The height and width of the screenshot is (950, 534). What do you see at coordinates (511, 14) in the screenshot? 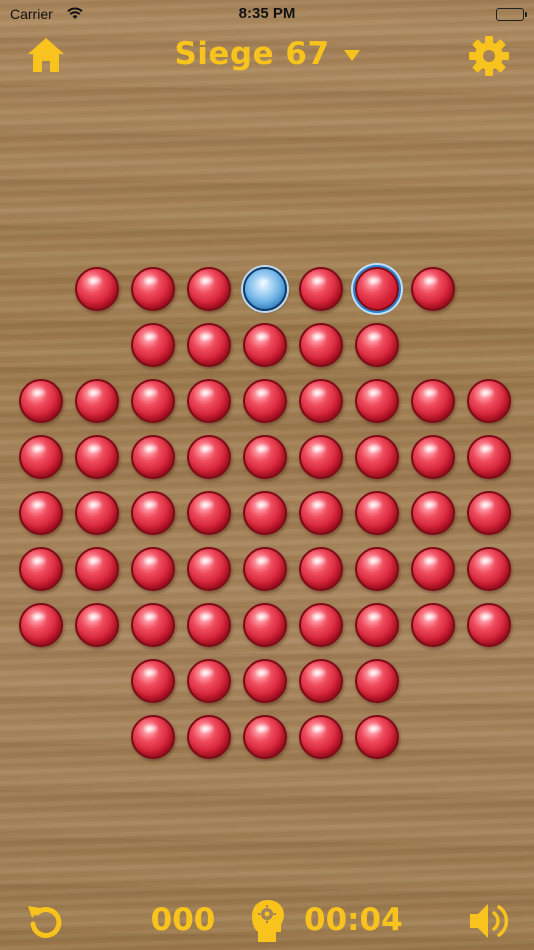
I see `battery-icon` at bounding box center [511, 14].